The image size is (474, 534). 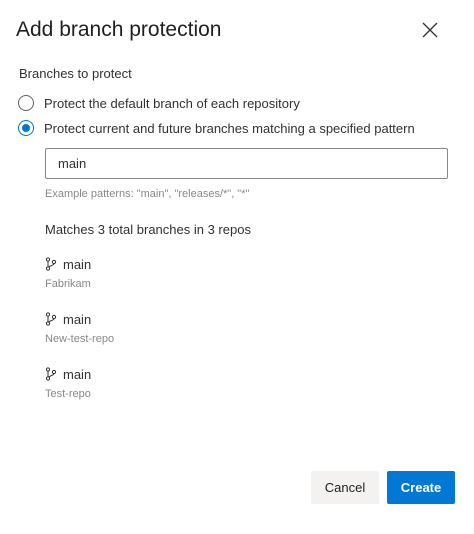 I want to click on matched-branch-item: main Test-repo, so click(x=68, y=383).